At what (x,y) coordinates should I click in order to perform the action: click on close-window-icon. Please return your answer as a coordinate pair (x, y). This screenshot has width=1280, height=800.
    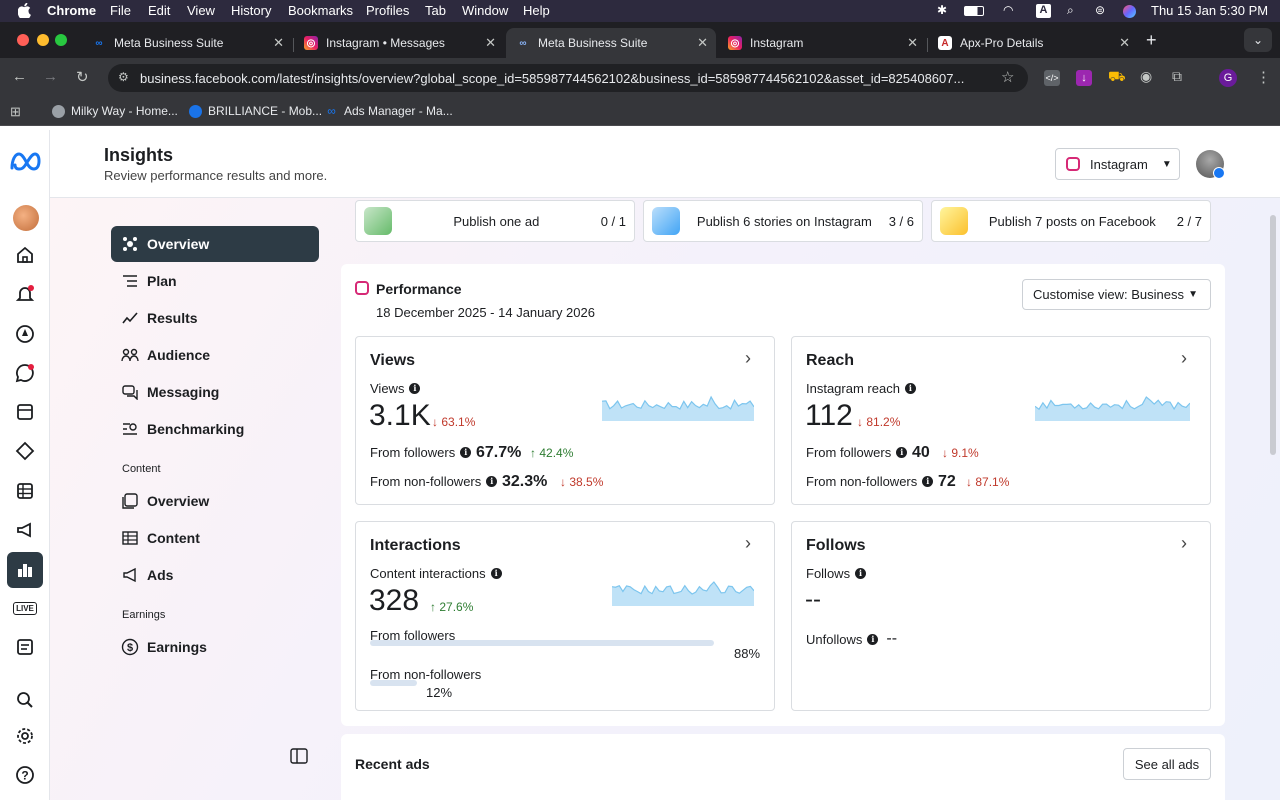
    Looking at the image, I should click on (23, 40).